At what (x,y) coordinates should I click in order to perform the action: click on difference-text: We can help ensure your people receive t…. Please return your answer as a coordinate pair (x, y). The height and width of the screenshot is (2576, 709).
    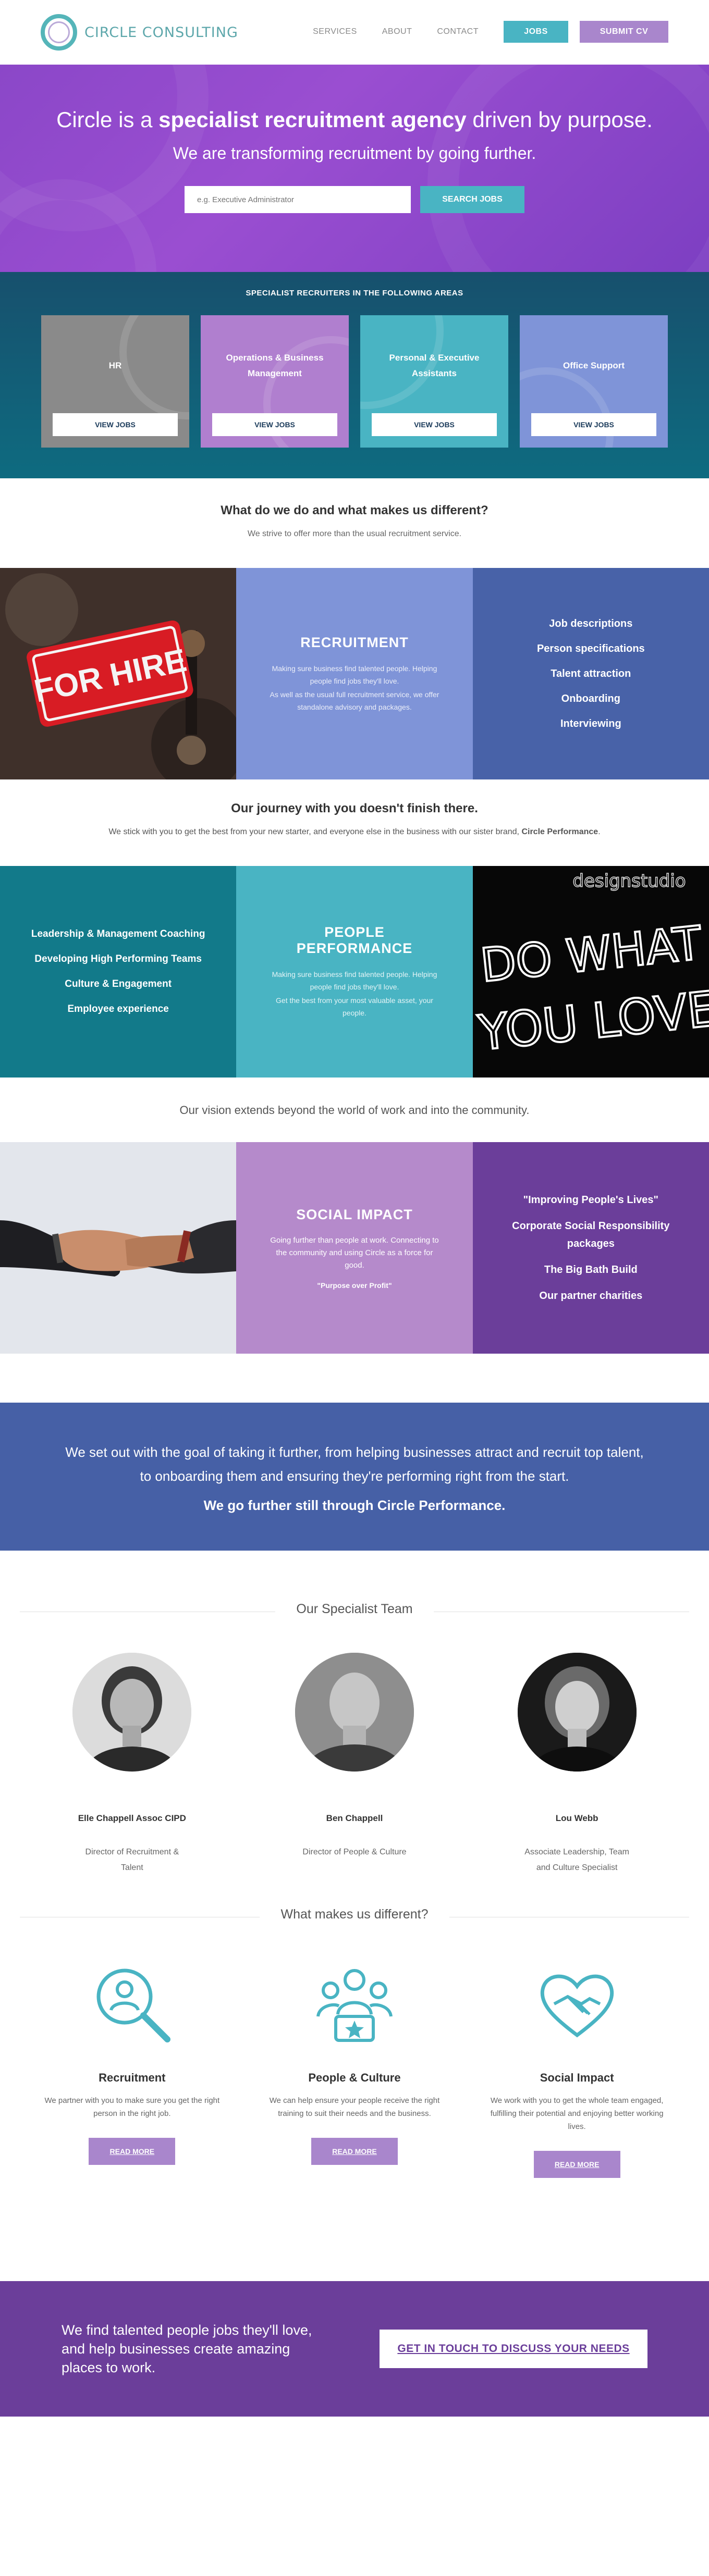
    Looking at the image, I should click on (354, 2107).